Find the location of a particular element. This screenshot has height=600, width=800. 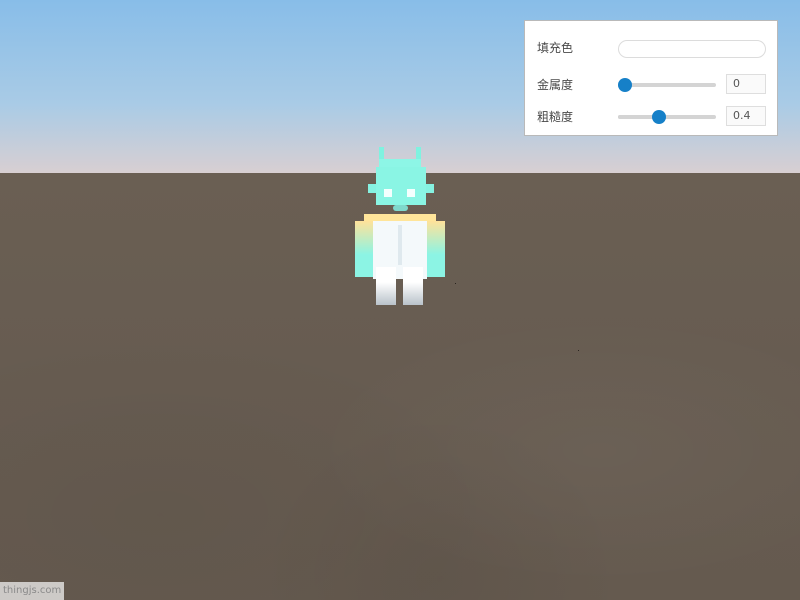

fill-color-label: 填充色 is located at coordinates (555, 48).